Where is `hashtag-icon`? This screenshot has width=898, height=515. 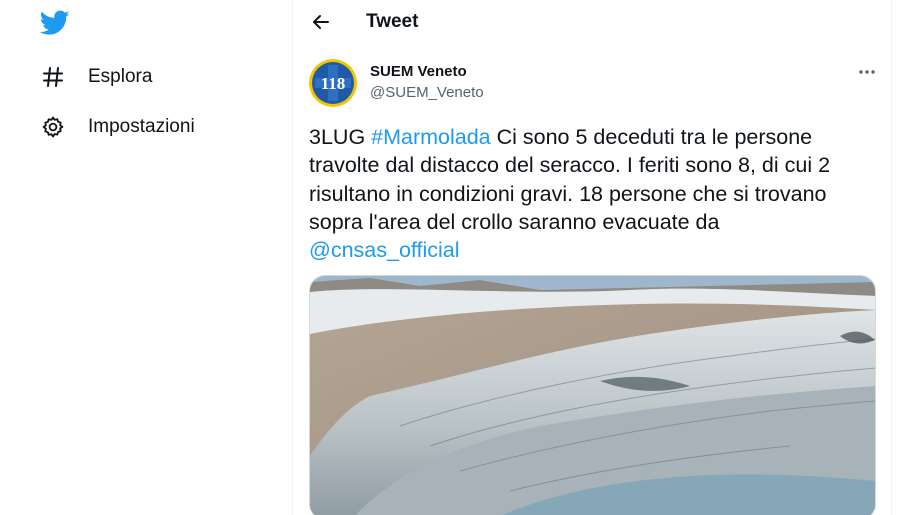 hashtag-icon is located at coordinates (53, 77).